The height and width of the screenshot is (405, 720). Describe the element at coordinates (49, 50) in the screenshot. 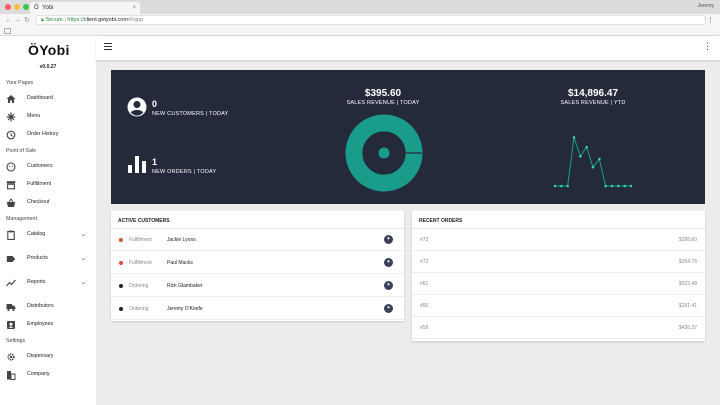

I see `yobi-logo: ÖYobi` at that location.